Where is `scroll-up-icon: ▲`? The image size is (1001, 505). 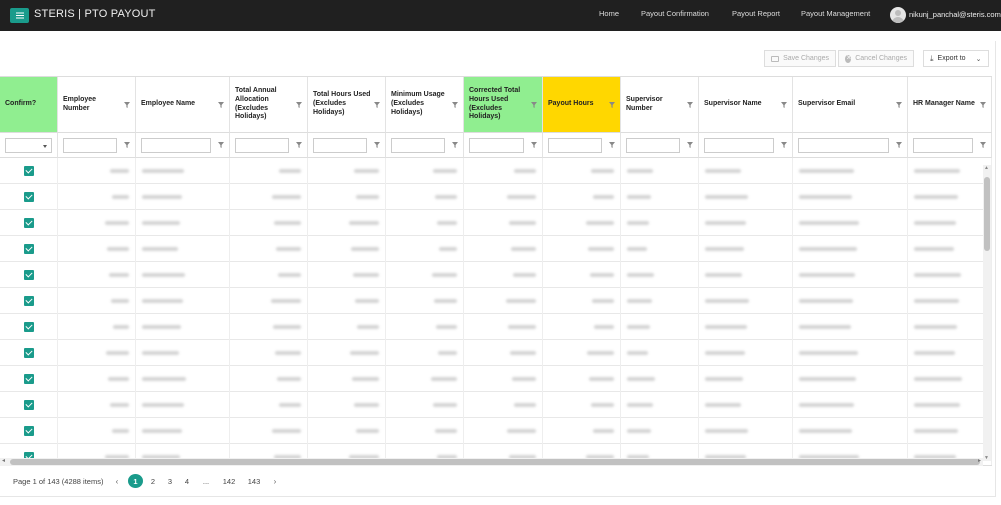
scroll-up-icon: ▲ is located at coordinates (986, 168).